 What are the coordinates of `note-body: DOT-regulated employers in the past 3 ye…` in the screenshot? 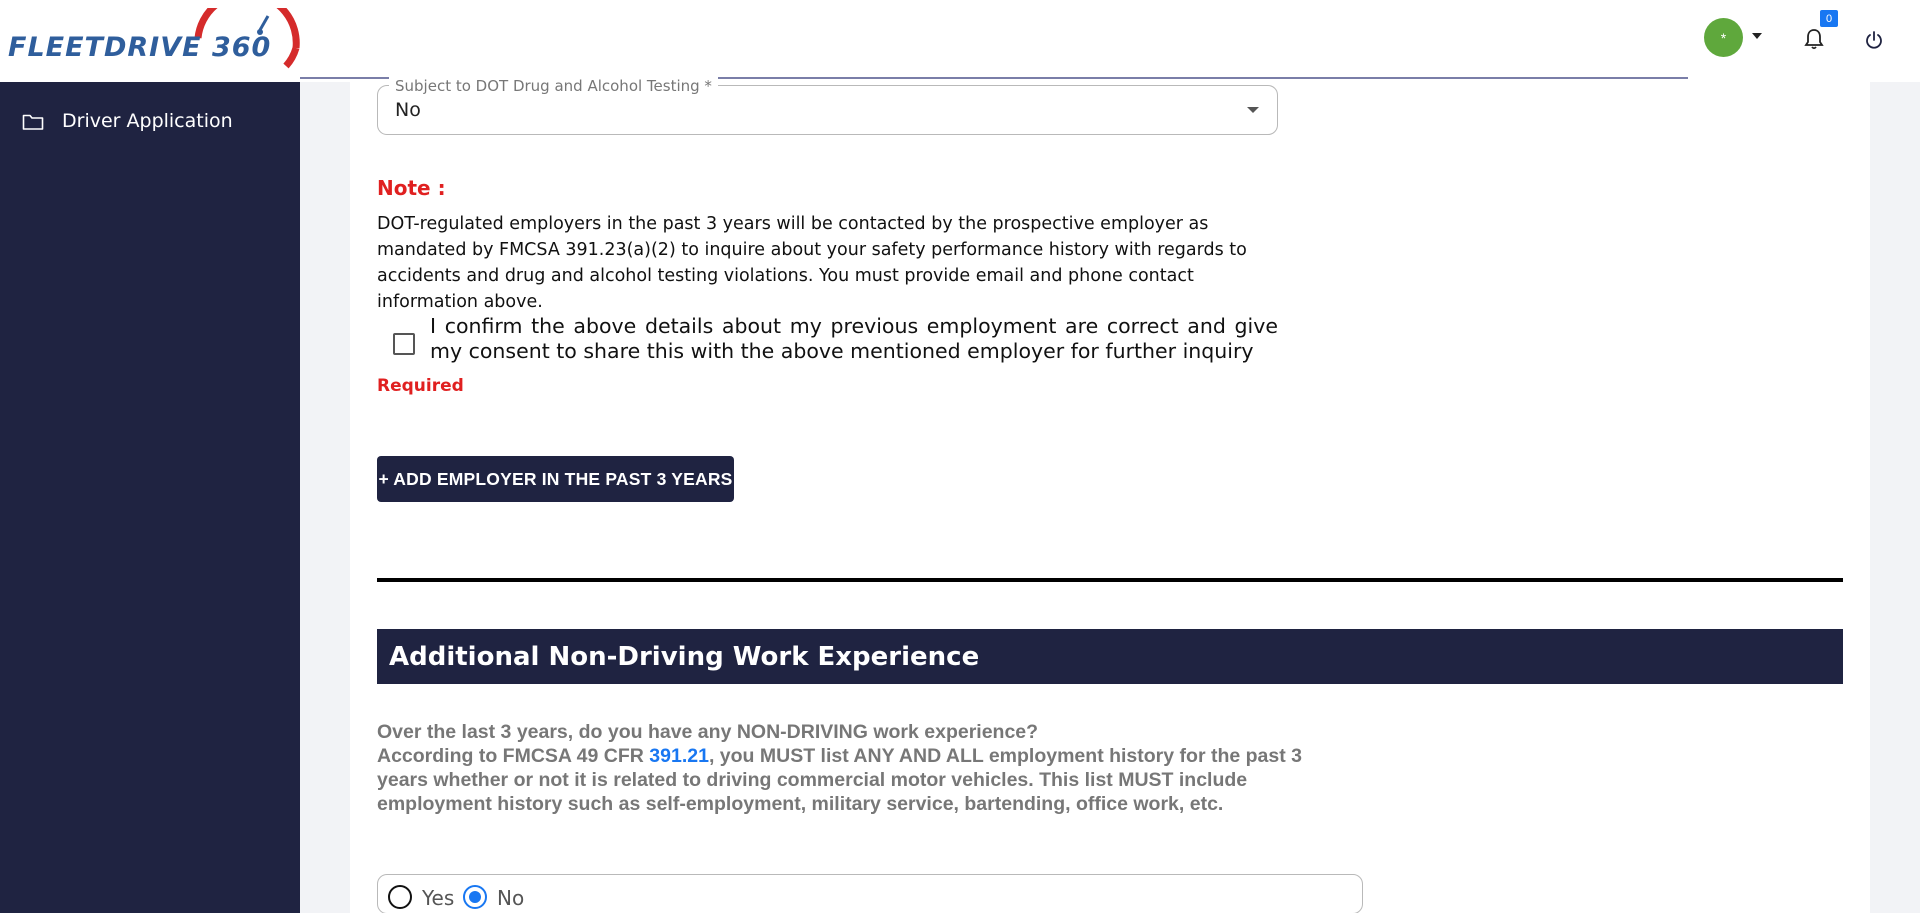 It's located at (812, 263).